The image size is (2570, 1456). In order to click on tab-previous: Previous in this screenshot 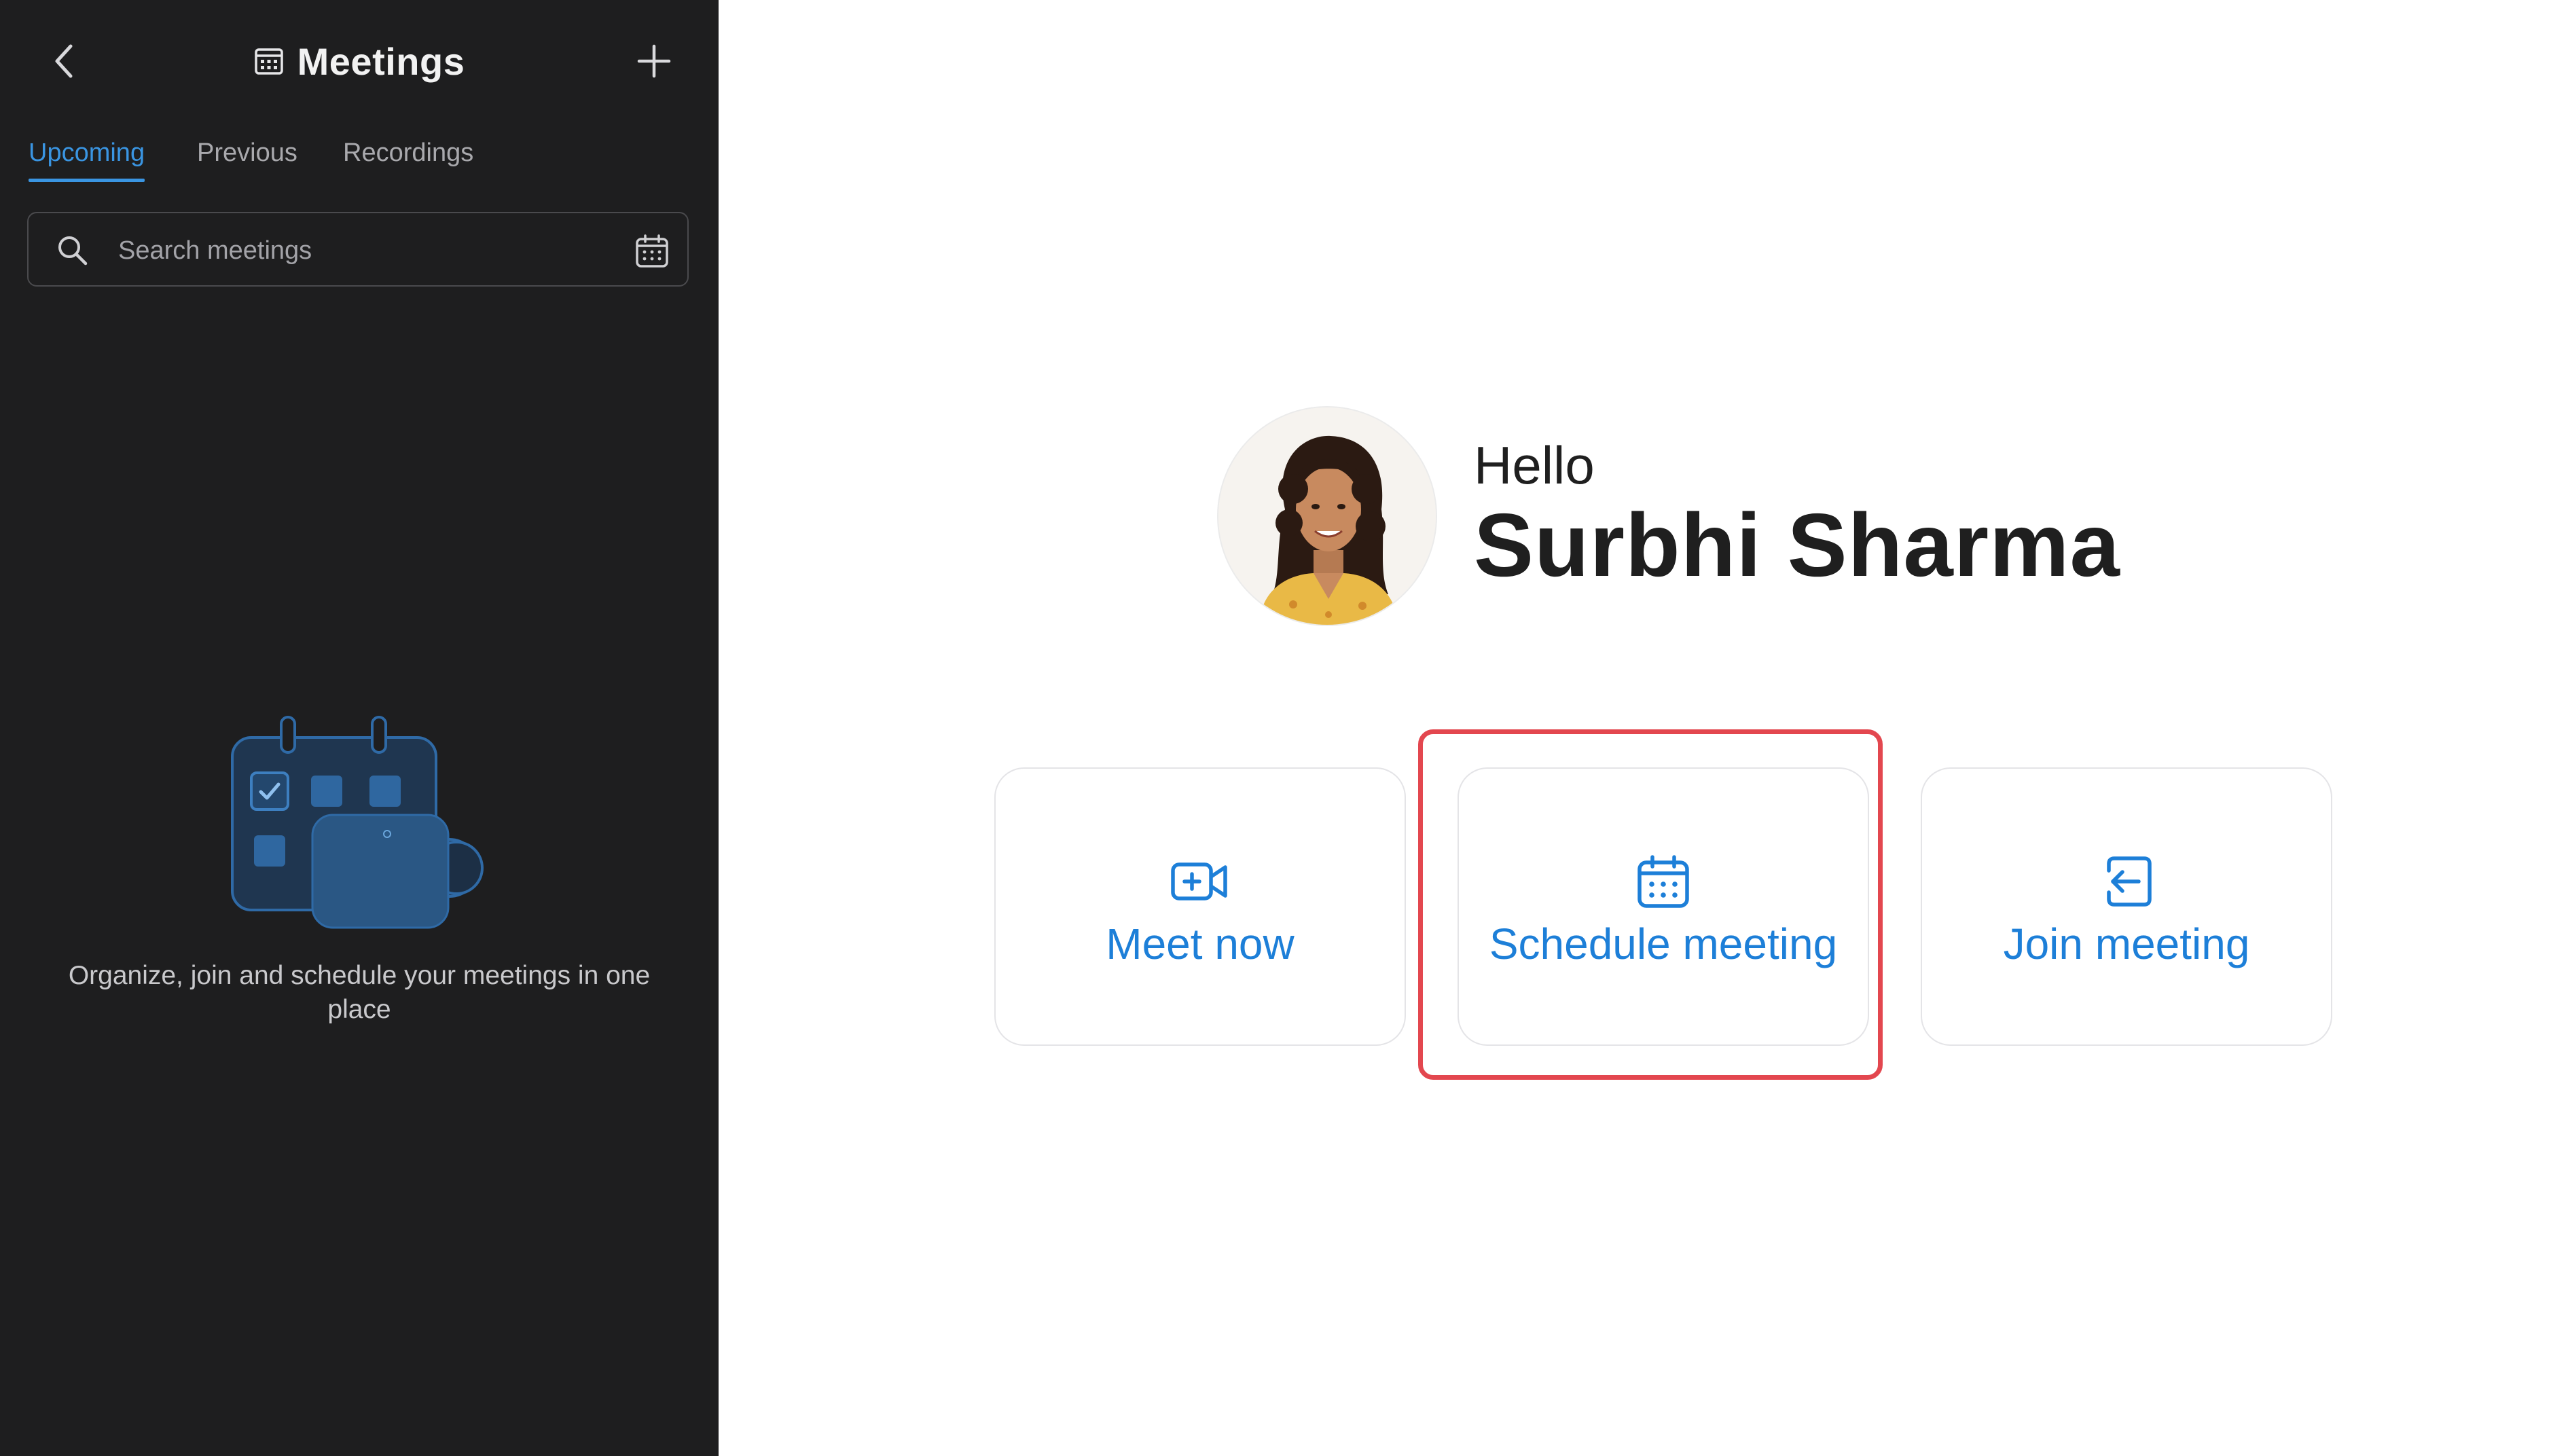, I will do `click(247, 156)`.